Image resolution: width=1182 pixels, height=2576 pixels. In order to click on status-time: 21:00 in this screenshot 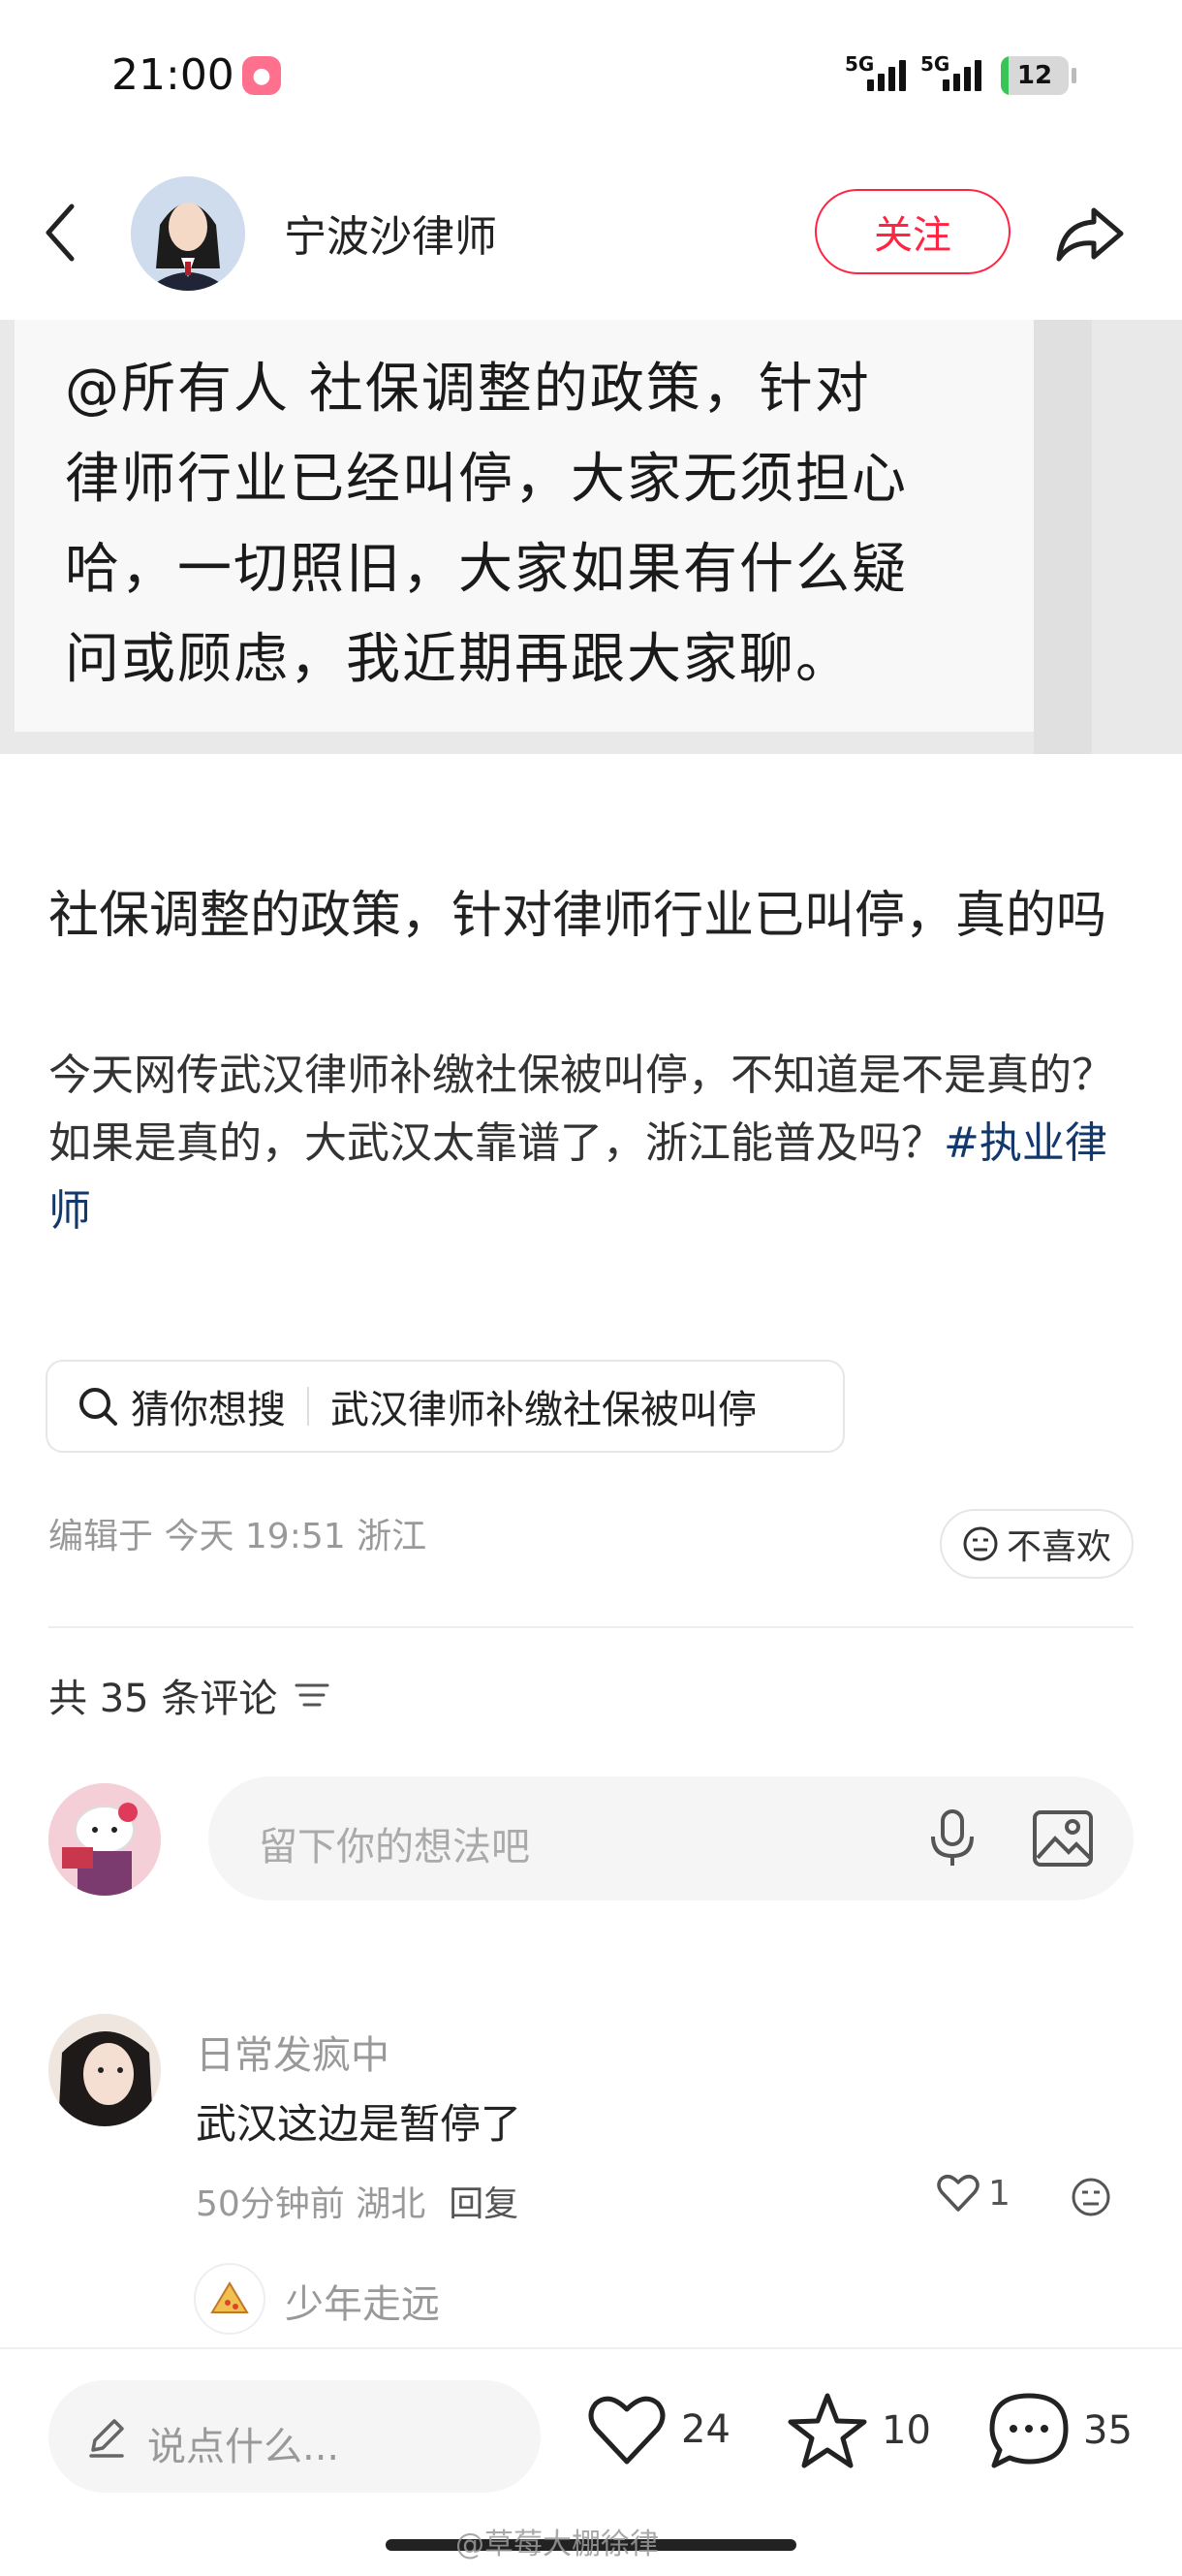, I will do `click(173, 75)`.